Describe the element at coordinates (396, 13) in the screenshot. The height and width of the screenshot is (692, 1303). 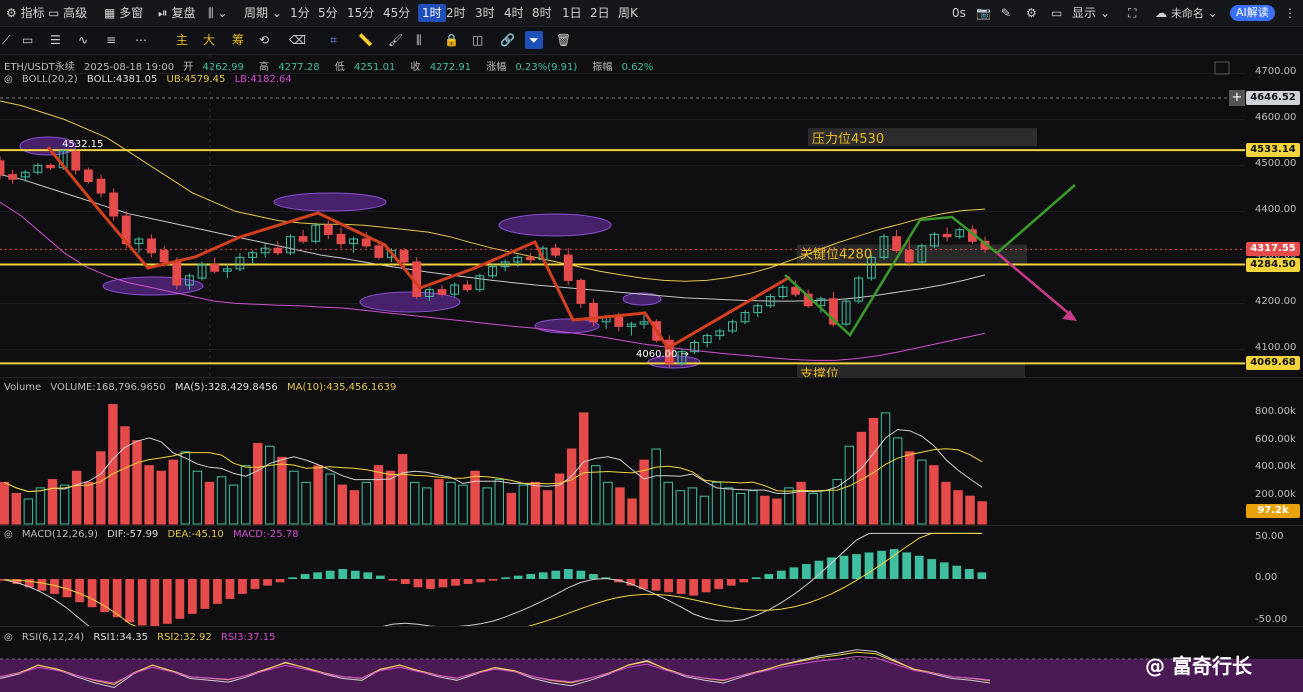
I see `tab-timeframe: 45分` at that location.